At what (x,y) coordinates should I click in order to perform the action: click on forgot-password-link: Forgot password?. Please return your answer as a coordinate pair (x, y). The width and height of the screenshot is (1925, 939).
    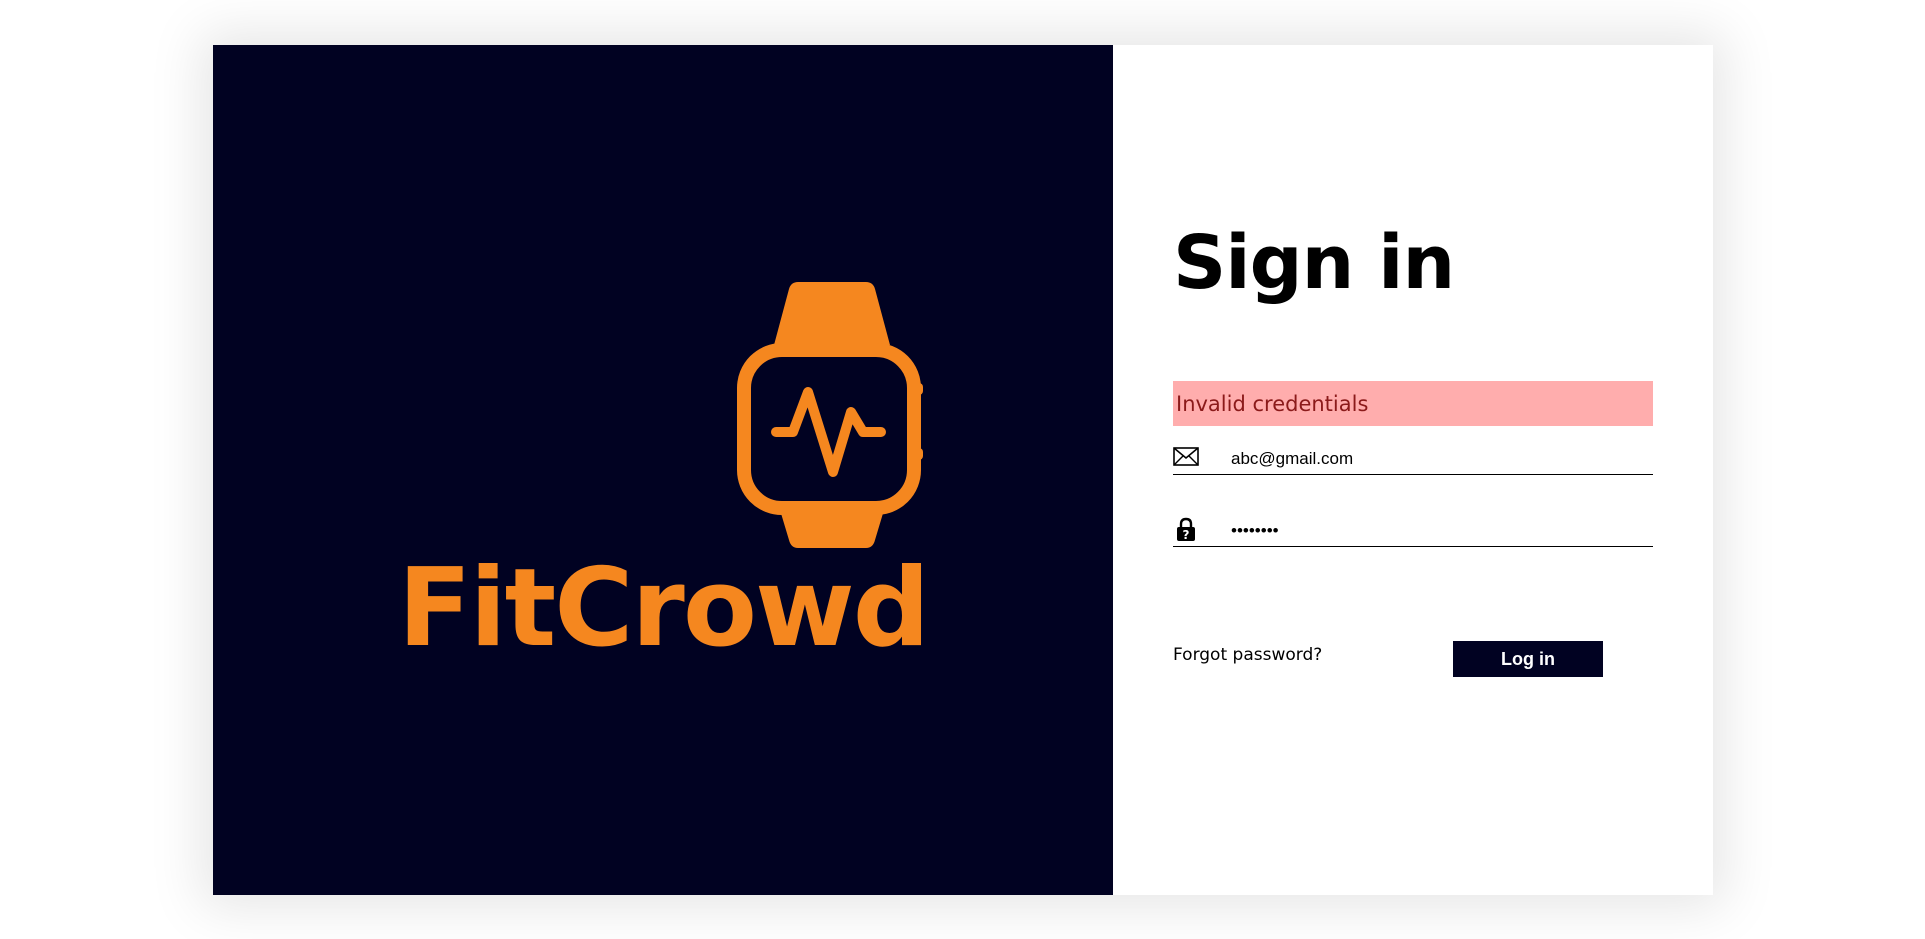
    Looking at the image, I should click on (1247, 655).